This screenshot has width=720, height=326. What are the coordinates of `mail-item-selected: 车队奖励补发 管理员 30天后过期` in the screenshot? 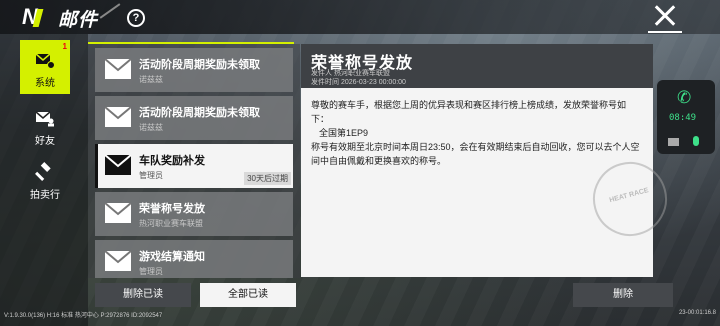 It's located at (194, 166).